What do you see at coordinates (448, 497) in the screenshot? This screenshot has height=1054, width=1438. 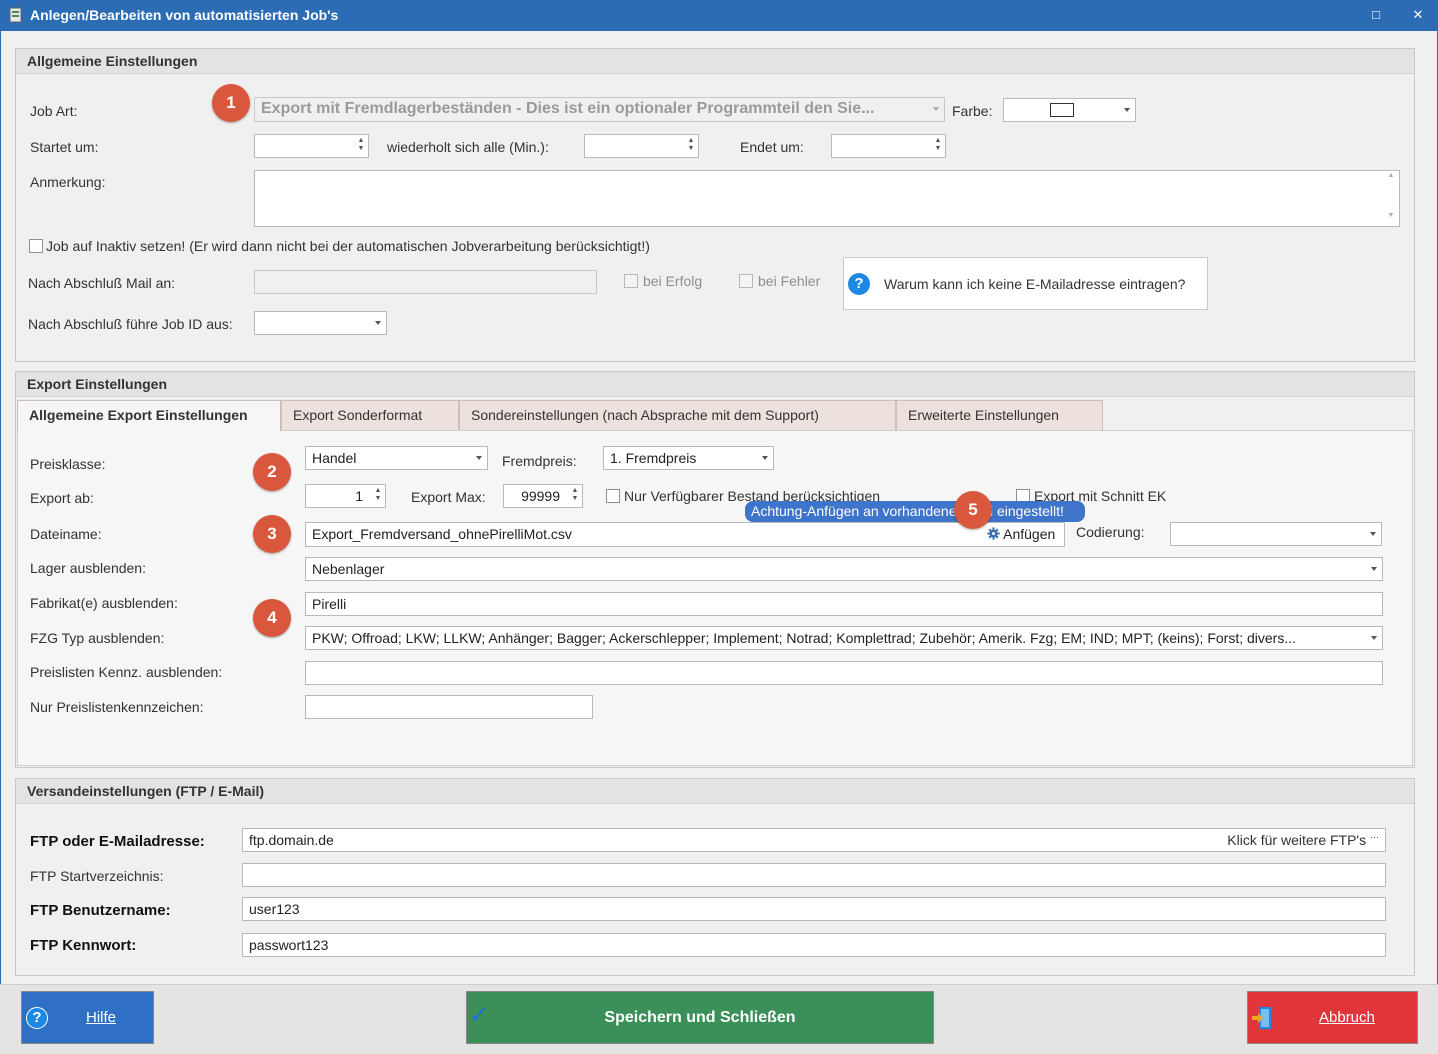 I see `export-max-label: Export Max:` at bounding box center [448, 497].